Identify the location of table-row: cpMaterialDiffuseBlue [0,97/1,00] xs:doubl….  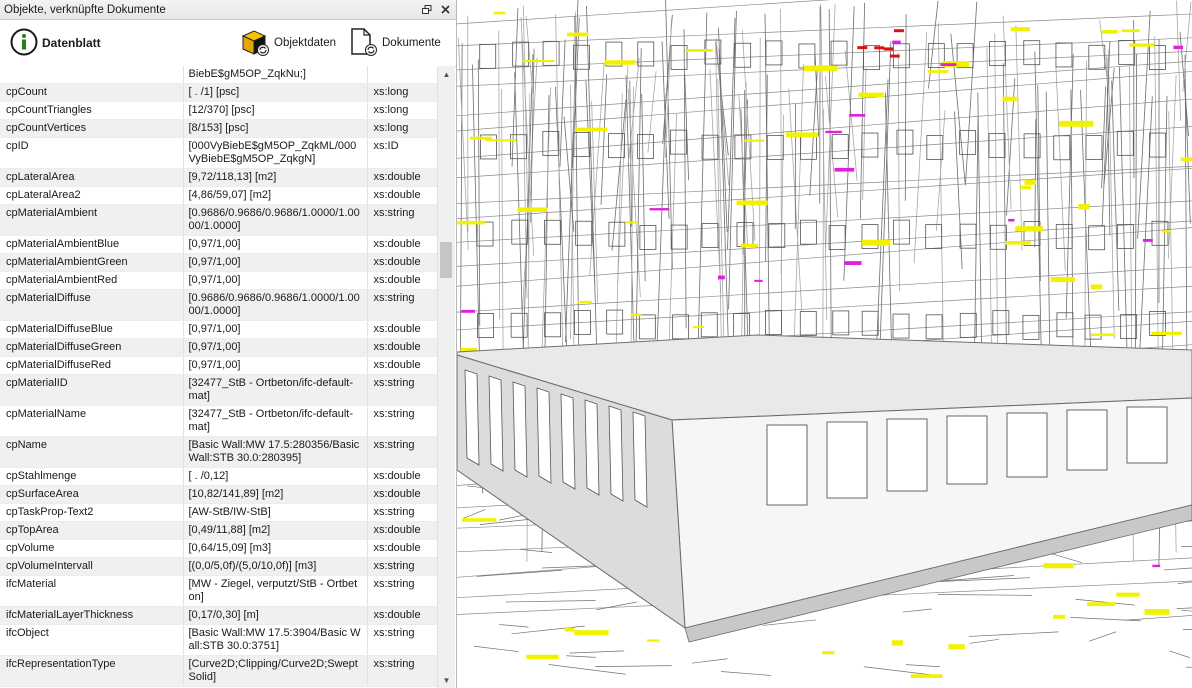
(218, 329).